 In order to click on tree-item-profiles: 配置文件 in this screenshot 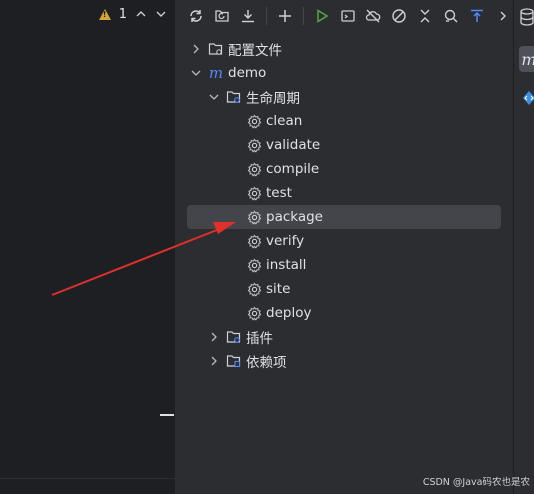, I will do `click(236, 49)`.